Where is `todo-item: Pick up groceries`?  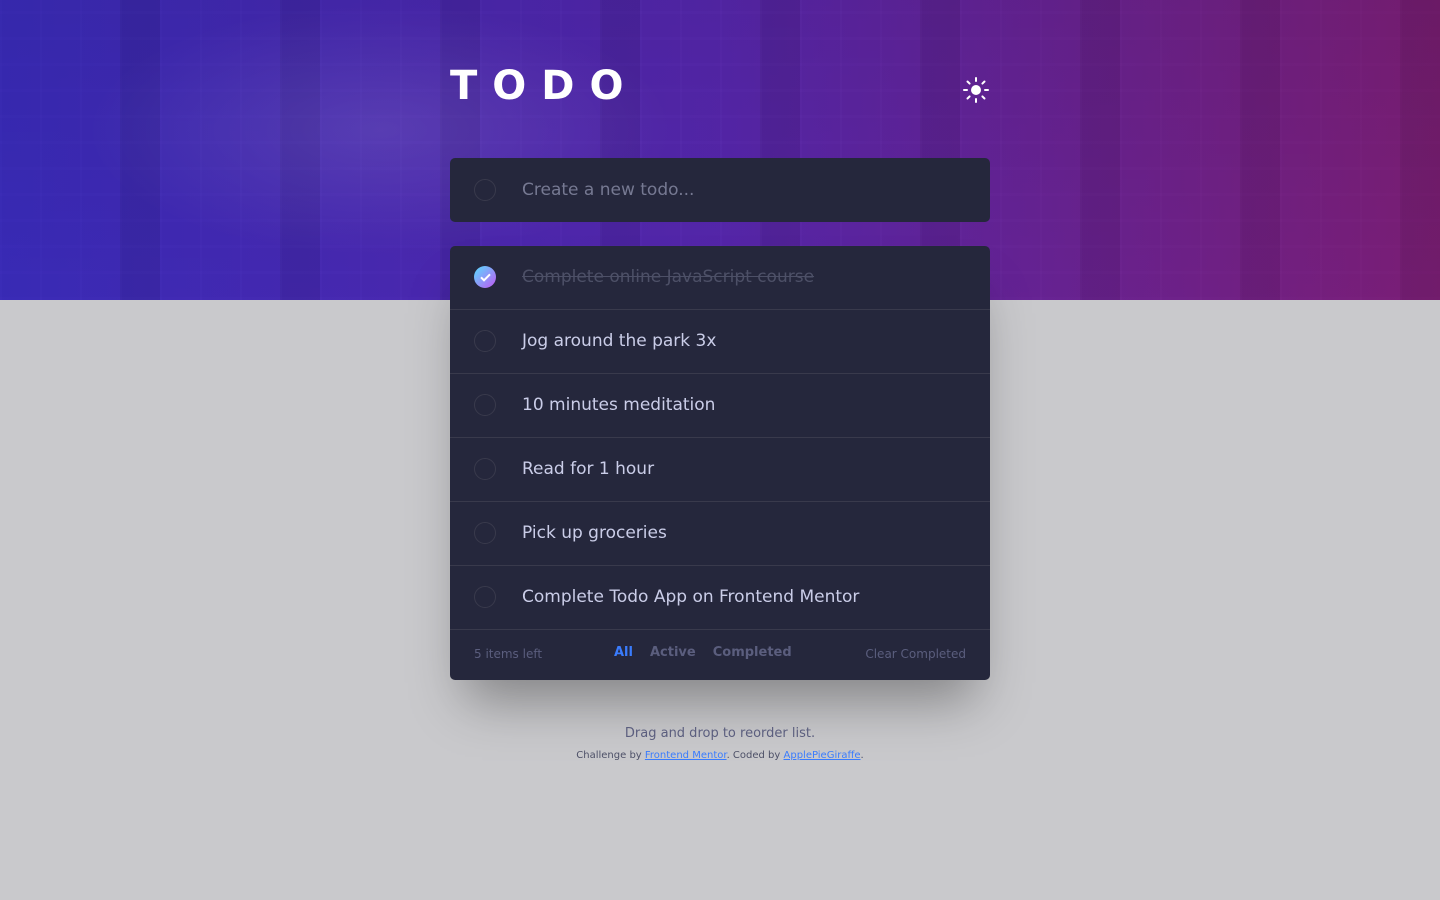 todo-item: Pick up groceries is located at coordinates (720, 534).